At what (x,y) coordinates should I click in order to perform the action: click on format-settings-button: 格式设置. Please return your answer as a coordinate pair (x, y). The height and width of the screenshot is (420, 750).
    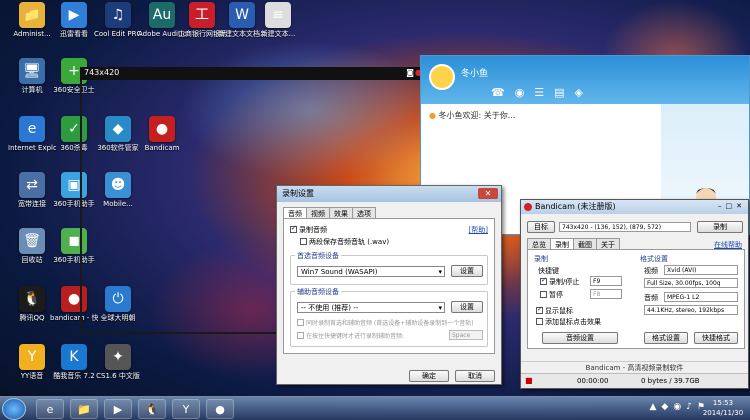
    Looking at the image, I should click on (666, 338).